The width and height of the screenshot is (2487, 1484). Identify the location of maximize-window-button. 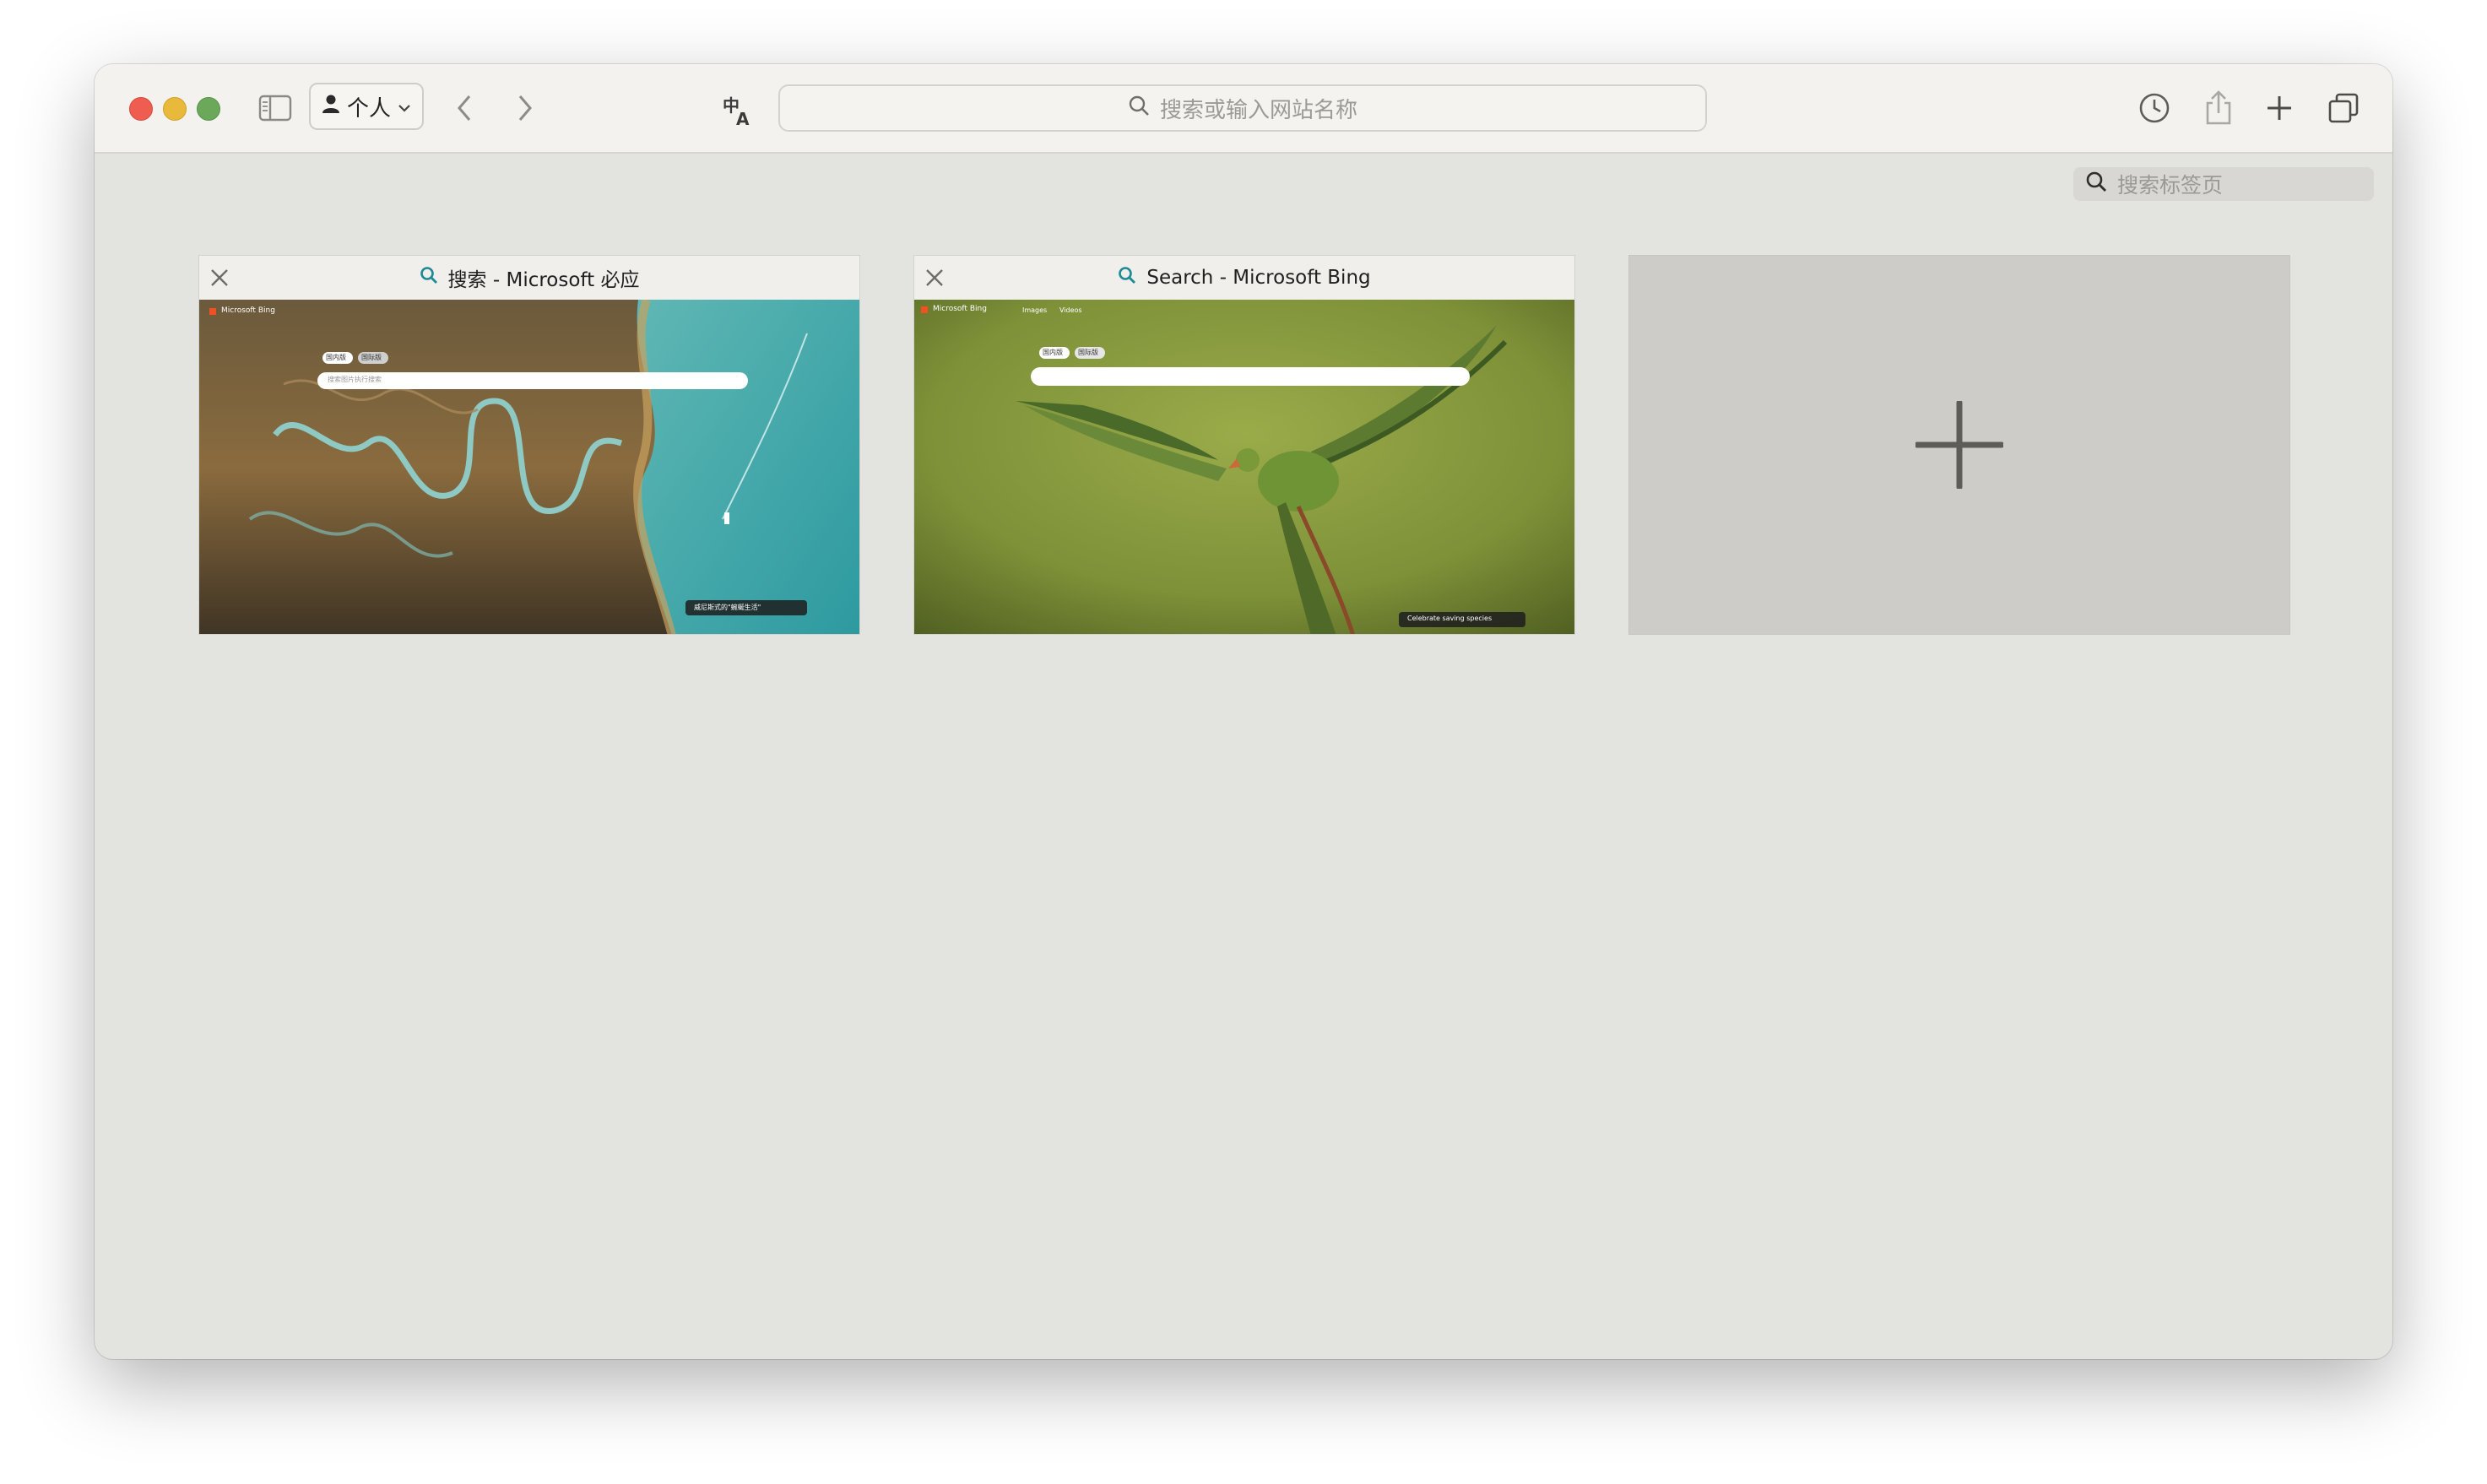
(208, 109).